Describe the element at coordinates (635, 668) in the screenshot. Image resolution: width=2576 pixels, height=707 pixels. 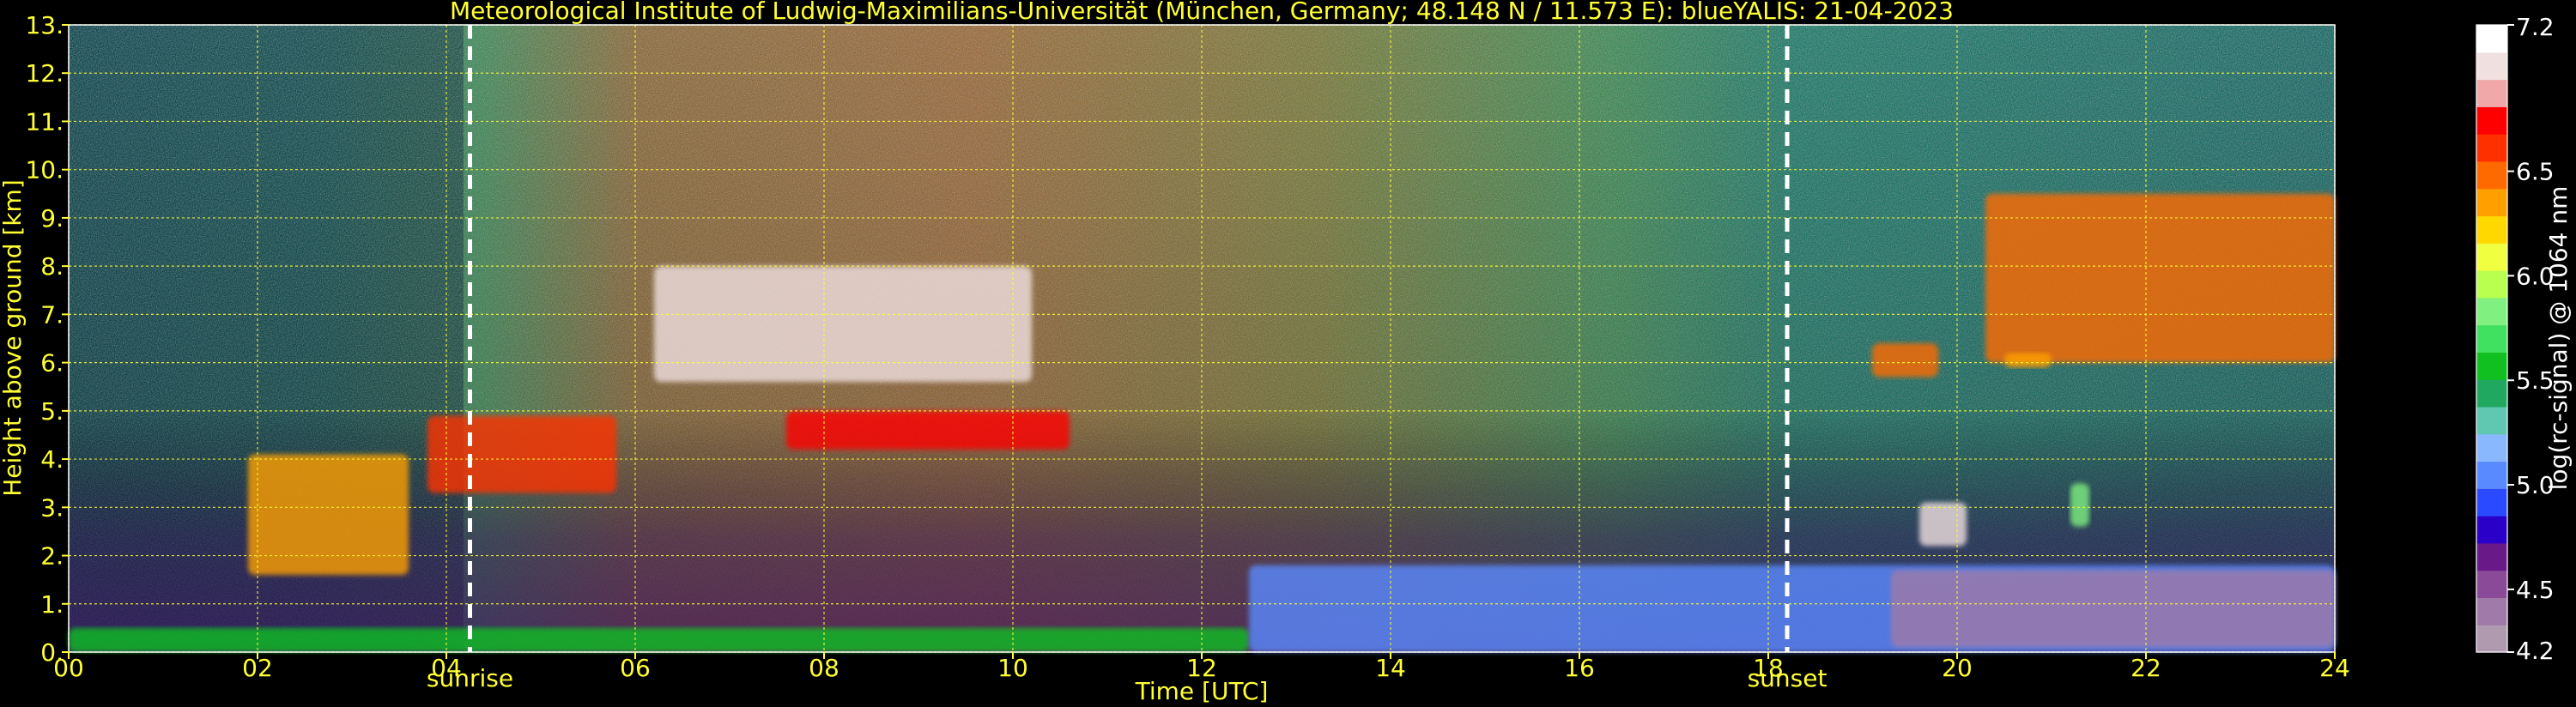
I see `x-tick-label-3: 06` at that location.